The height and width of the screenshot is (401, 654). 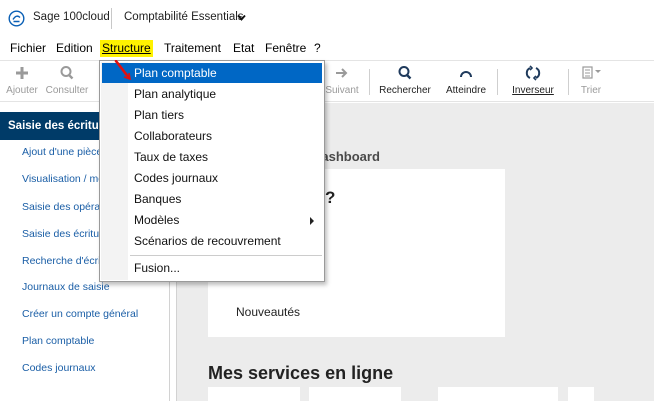 I want to click on menu-item-banques: Banques, so click(x=212, y=199).